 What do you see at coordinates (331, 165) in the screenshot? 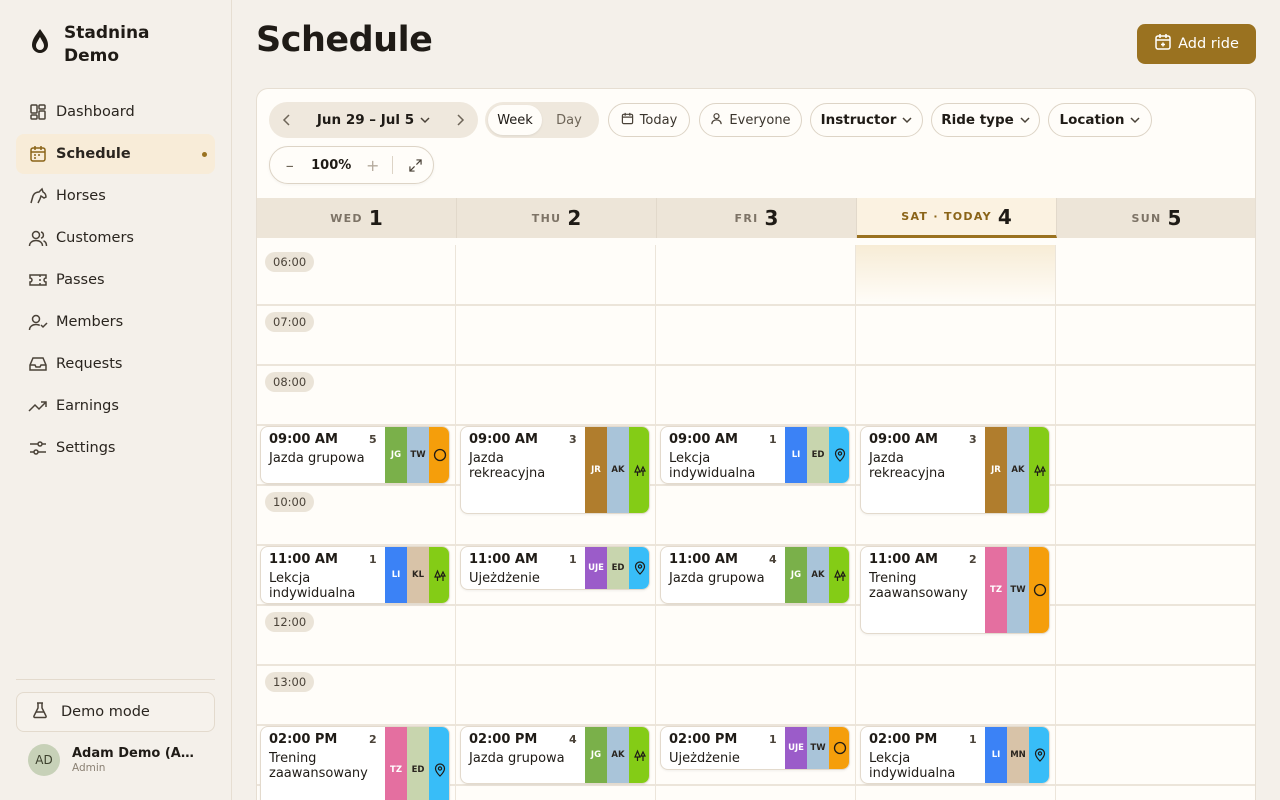
I see `zoom-level: 100%` at bounding box center [331, 165].